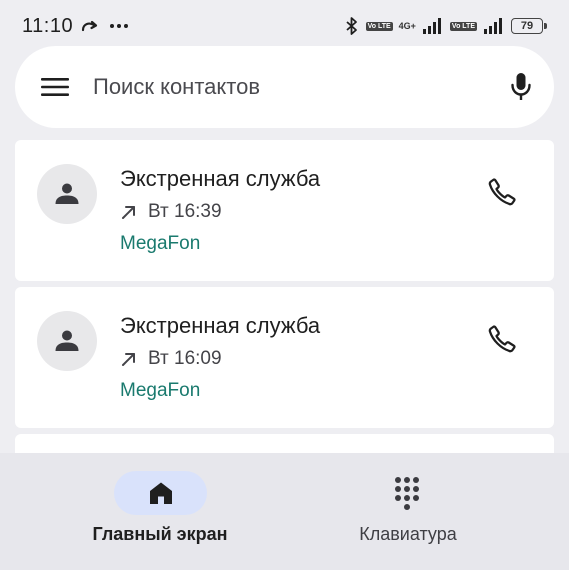  Describe the element at coordinates (463, 26) in the screenshot. I see `volte-badge-2: Vo LTE` at that location.